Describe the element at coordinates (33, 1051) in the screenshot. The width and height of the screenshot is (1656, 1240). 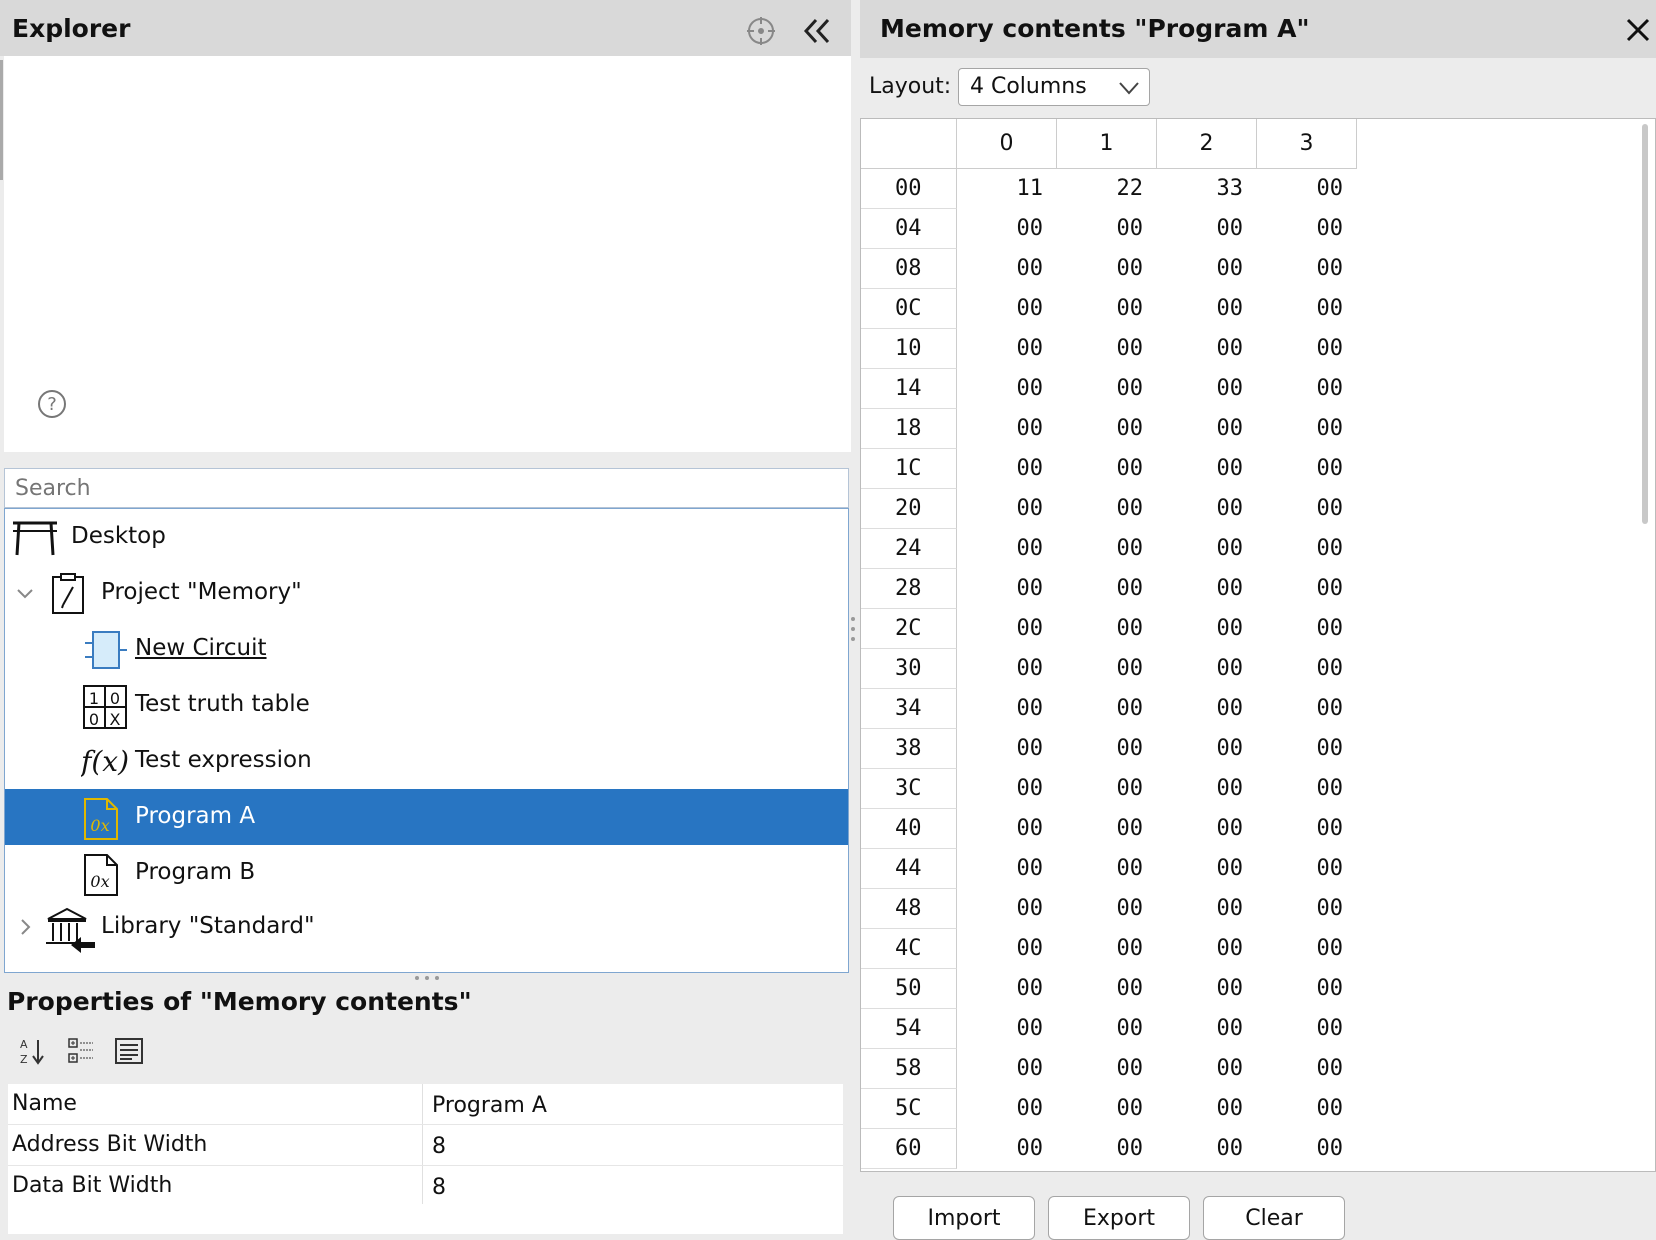
I see `sort-alphabetical-icon: A Z` at that location.